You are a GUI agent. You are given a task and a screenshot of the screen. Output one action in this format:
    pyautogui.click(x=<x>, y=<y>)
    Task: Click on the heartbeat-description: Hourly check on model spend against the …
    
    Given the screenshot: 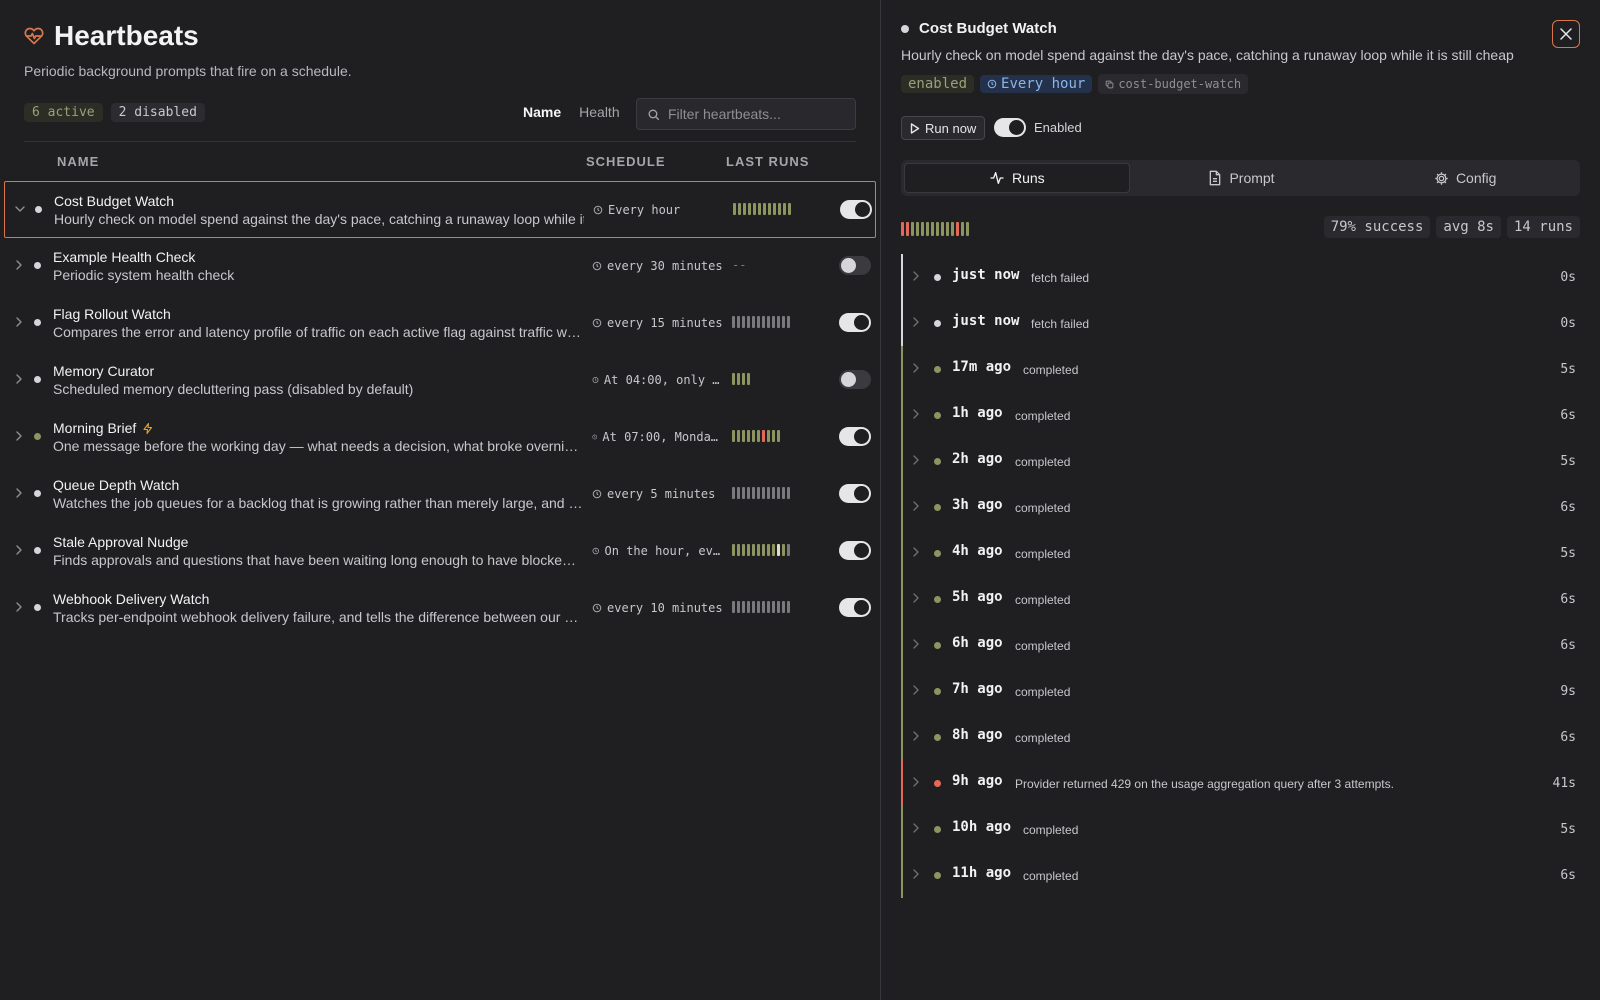 What is the action you would take?
    pyautogui.click(x=319, y=219)
    